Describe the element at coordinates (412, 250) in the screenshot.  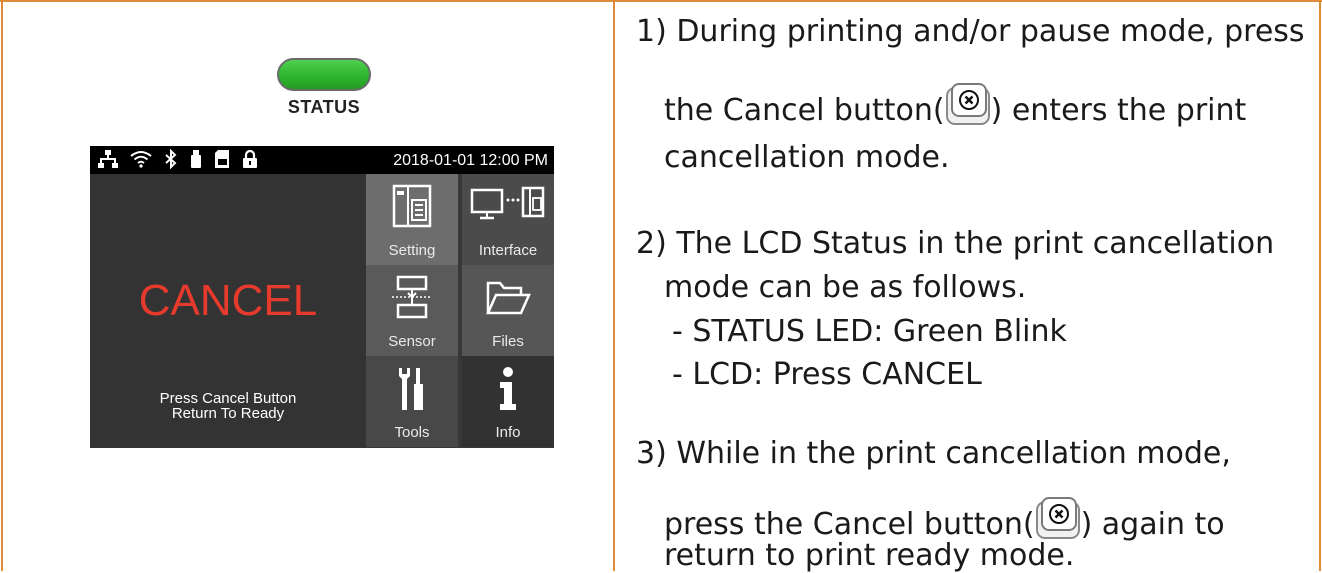
I see `menu-label-setting: Setting` at that location.